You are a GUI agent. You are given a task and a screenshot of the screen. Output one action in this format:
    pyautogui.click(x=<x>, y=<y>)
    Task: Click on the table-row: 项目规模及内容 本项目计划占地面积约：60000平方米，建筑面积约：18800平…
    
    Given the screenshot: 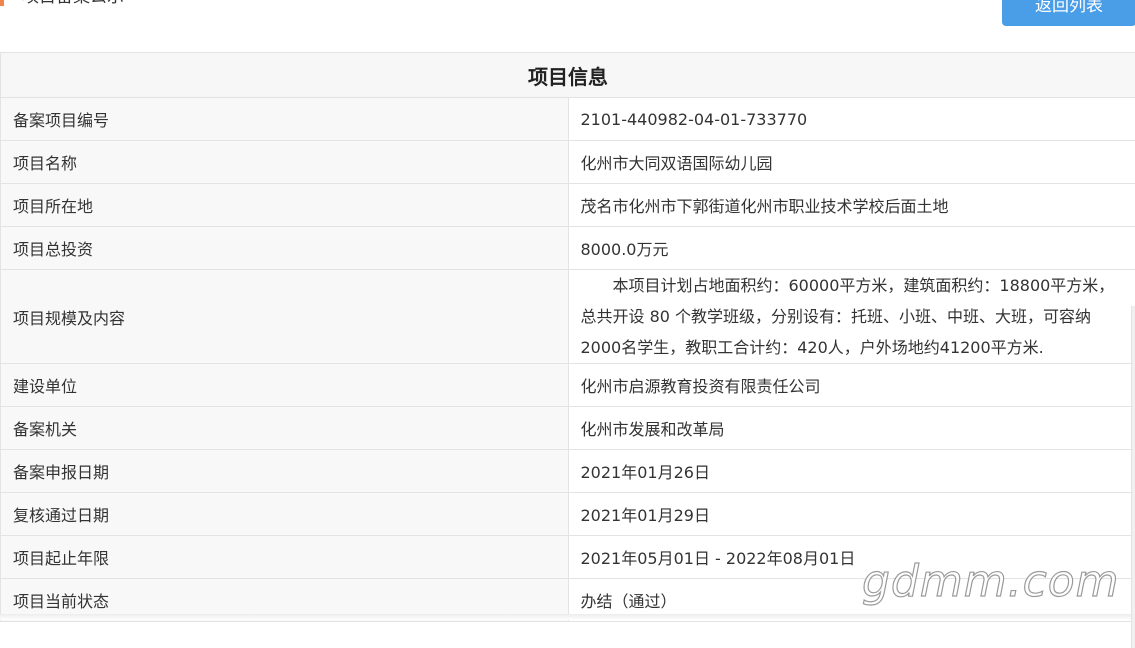 What is the action you would take?
    pyautogui.click(x=567, y=316)
    